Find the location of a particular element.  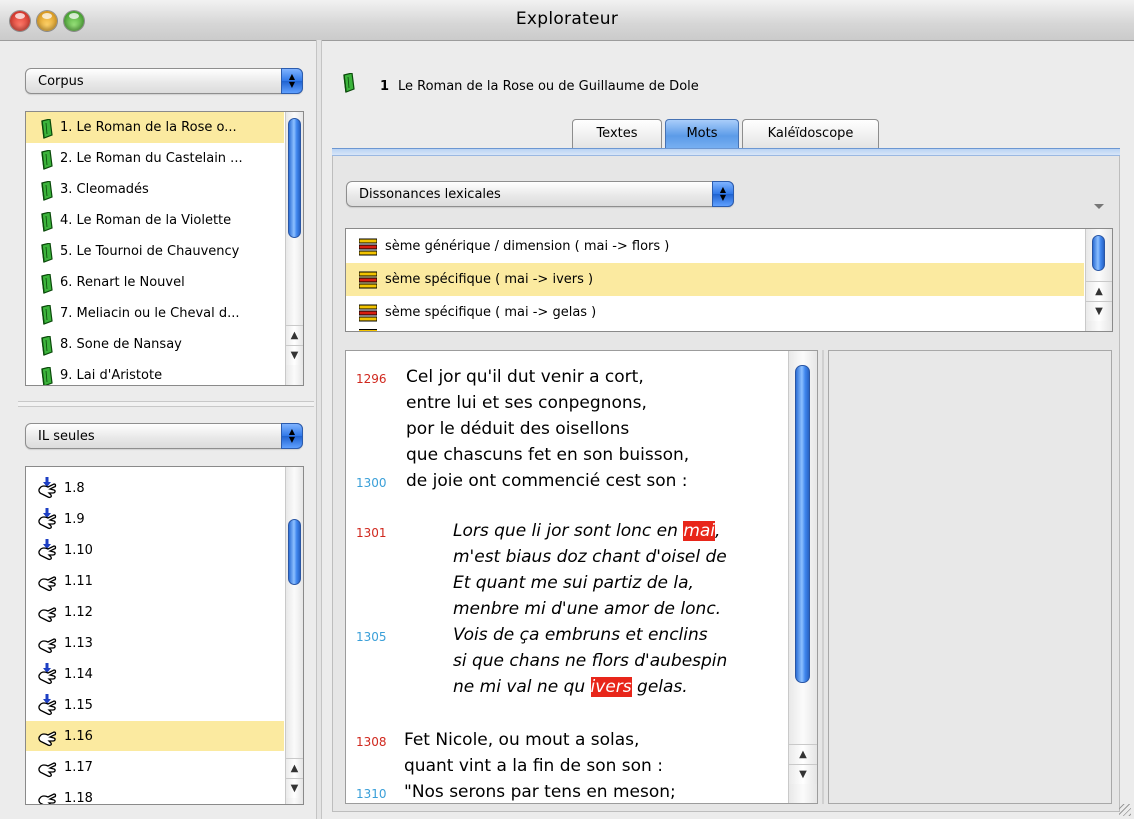

corpus-popup: Corpus ▲ ▼ is located at coordinates (164, 81).